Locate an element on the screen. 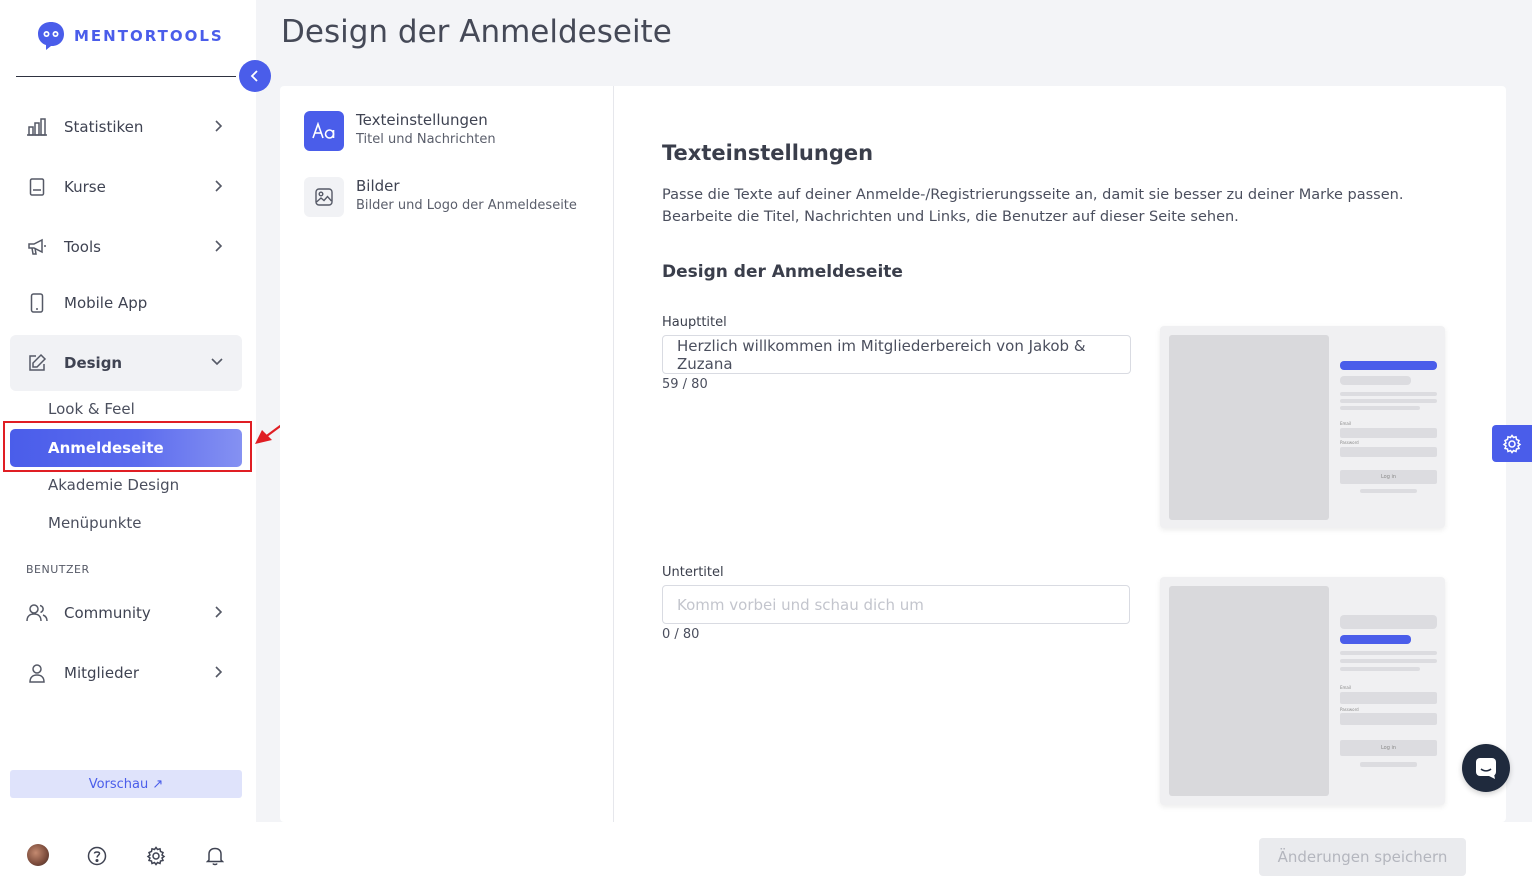 This screenshot has width=1532, height=881. brand-logo: MENTORTOOLS is located at coordinates (130, 36).